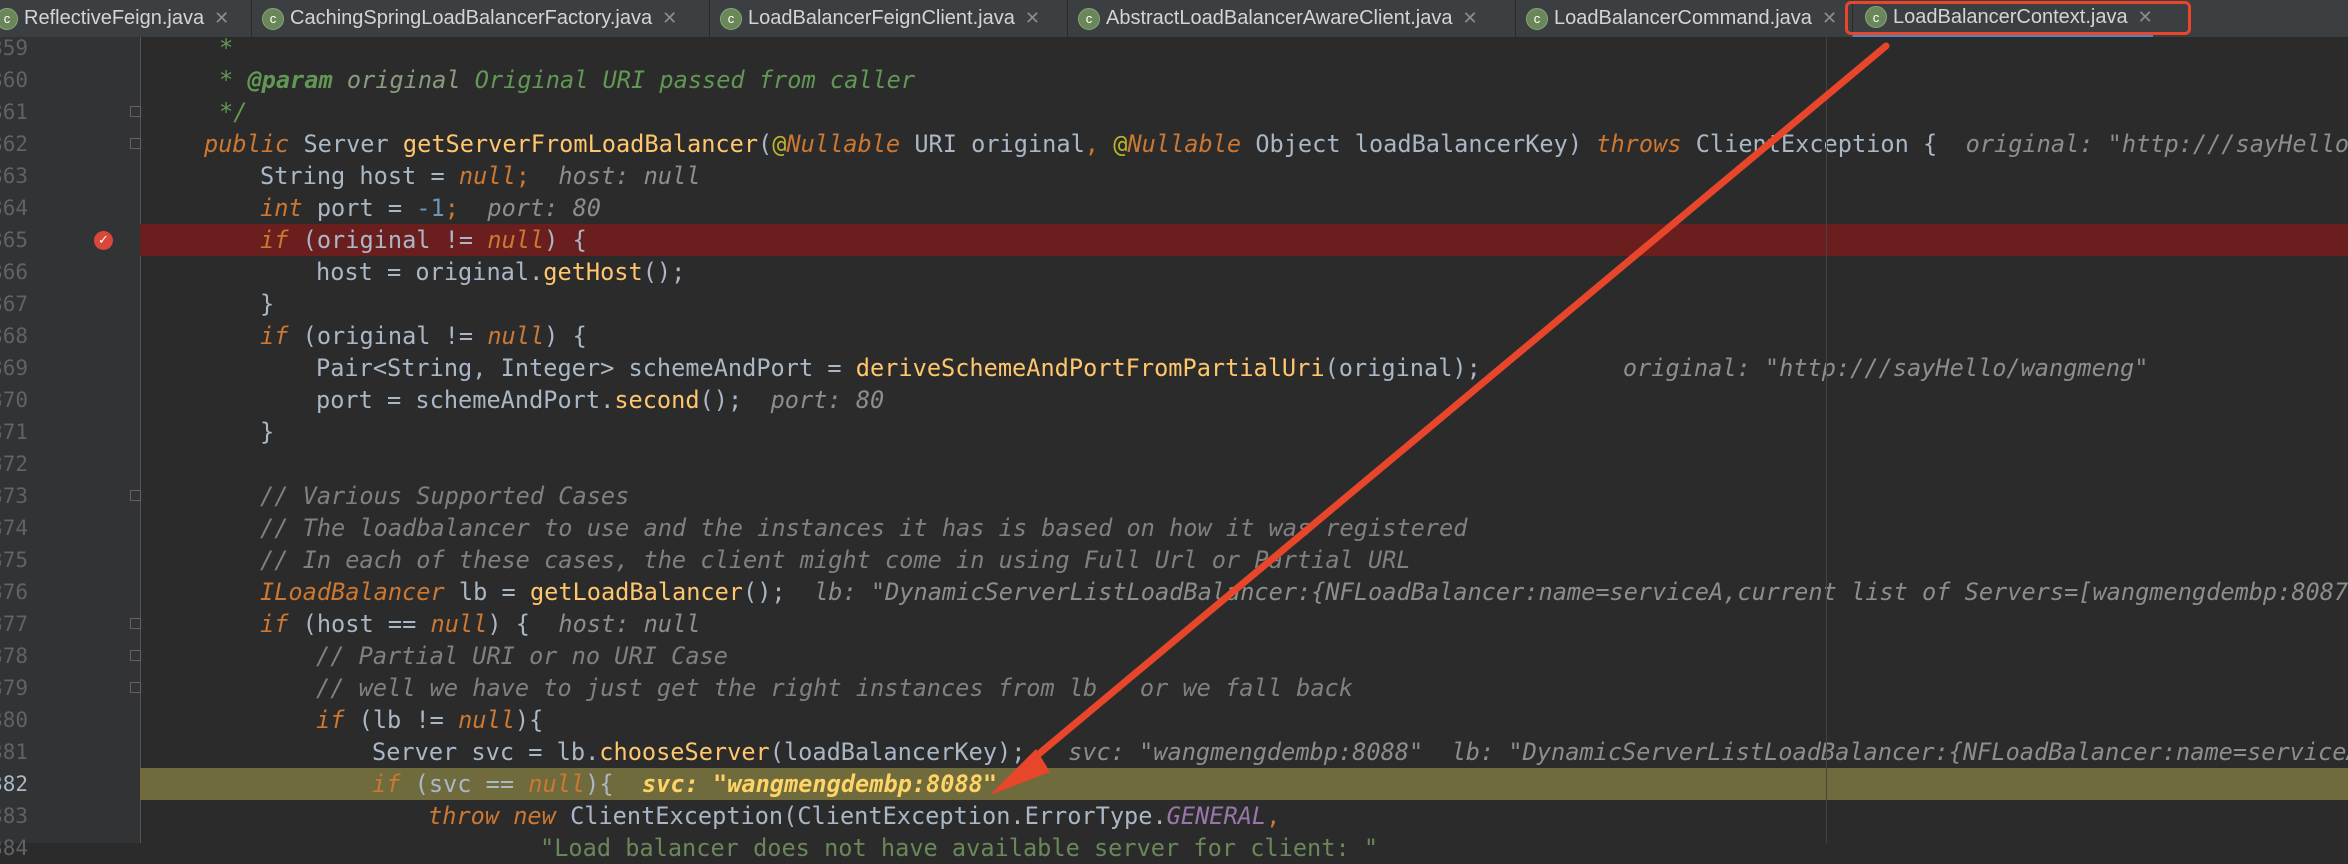  I want to click on right-margin-guide, so click(1826, 440).